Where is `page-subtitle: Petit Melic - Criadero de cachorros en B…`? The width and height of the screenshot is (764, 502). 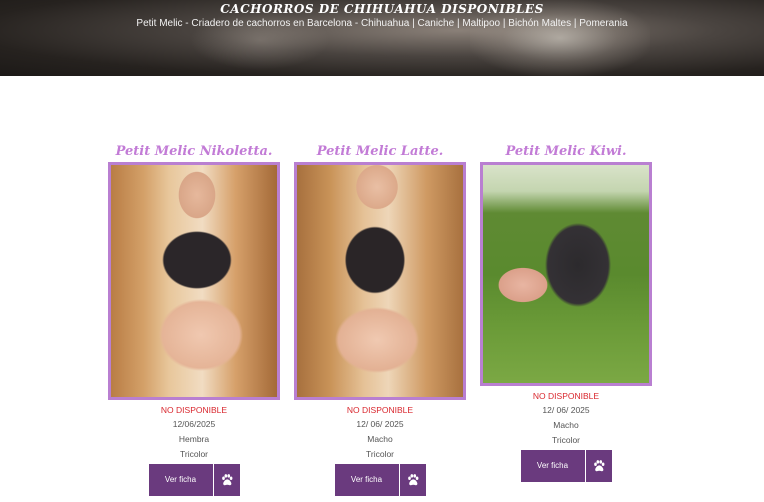 page-subtitle: Petit Melic - Criadero de cachorros en B… is located at coordinates (382, 23).